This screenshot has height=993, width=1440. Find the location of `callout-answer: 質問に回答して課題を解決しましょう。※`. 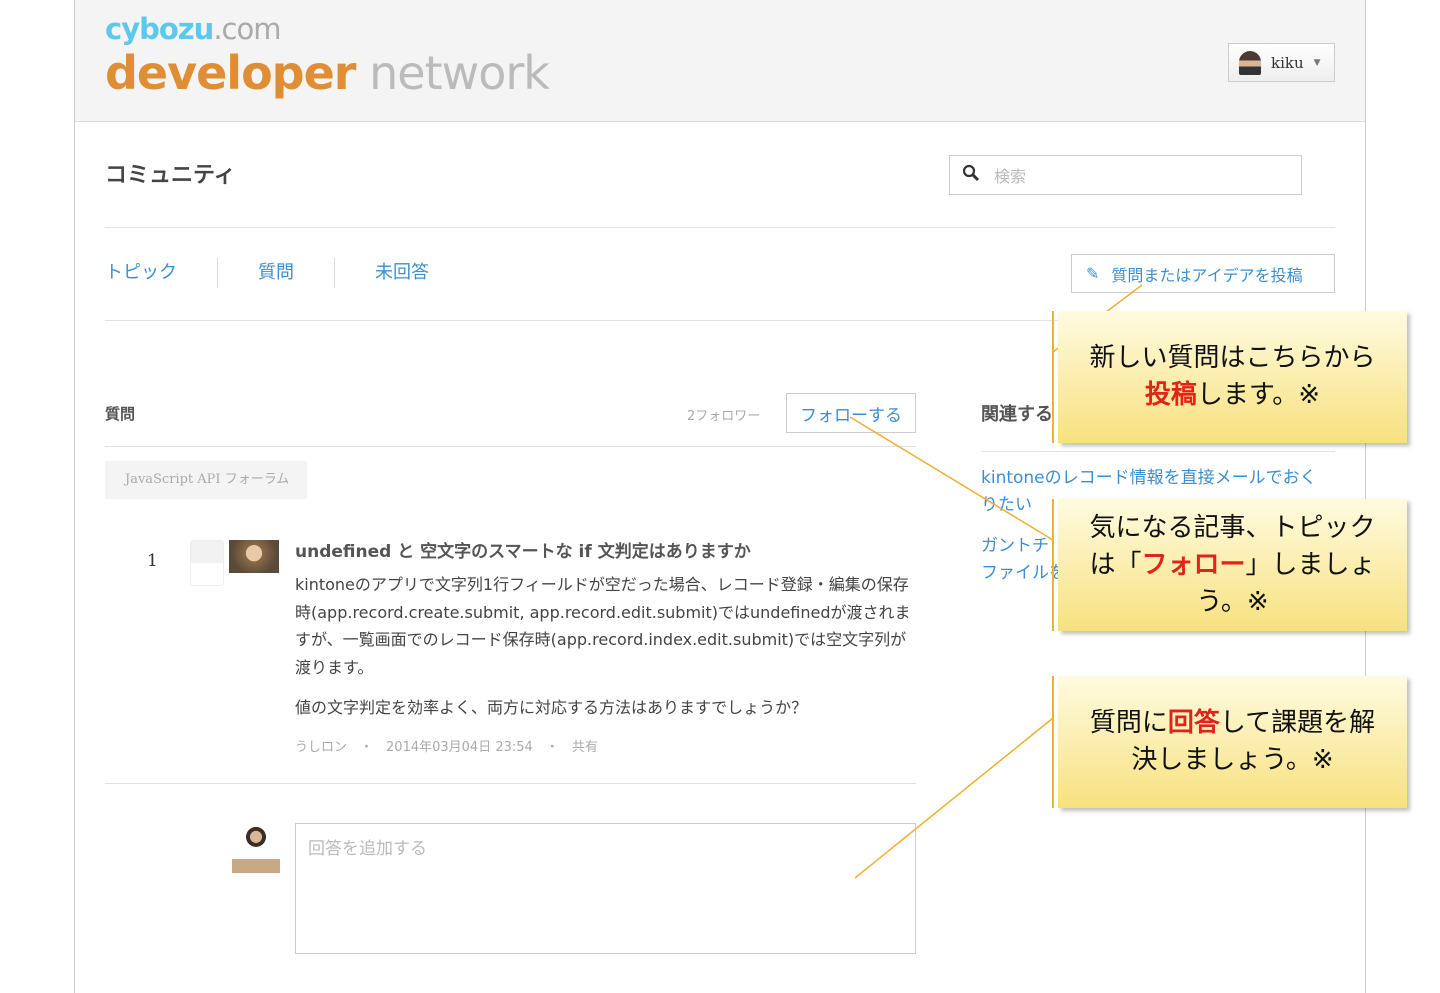

callout-answer: 質問に回答して課題を解決しましょう。※ is located at coordinates (1232, 742).